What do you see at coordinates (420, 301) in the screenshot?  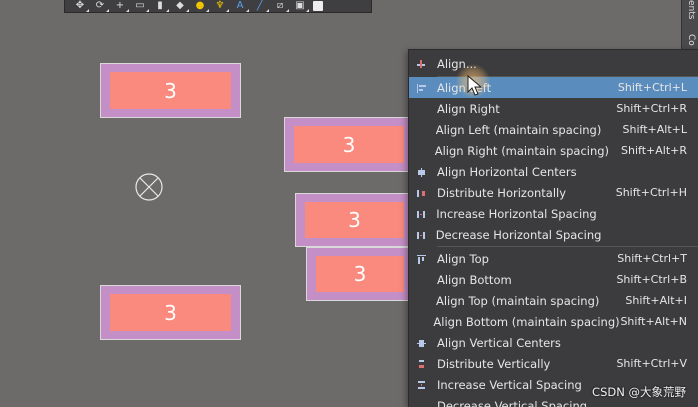 I see `align-top-maintain-icon` at bounding box center [420, 301].